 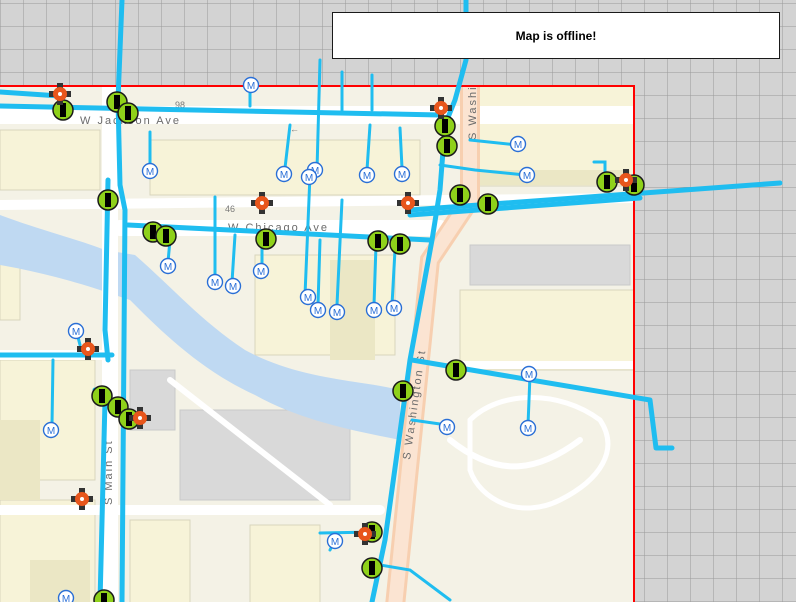 I want to click on road-number-46: 46, so click(x=230, y=209).